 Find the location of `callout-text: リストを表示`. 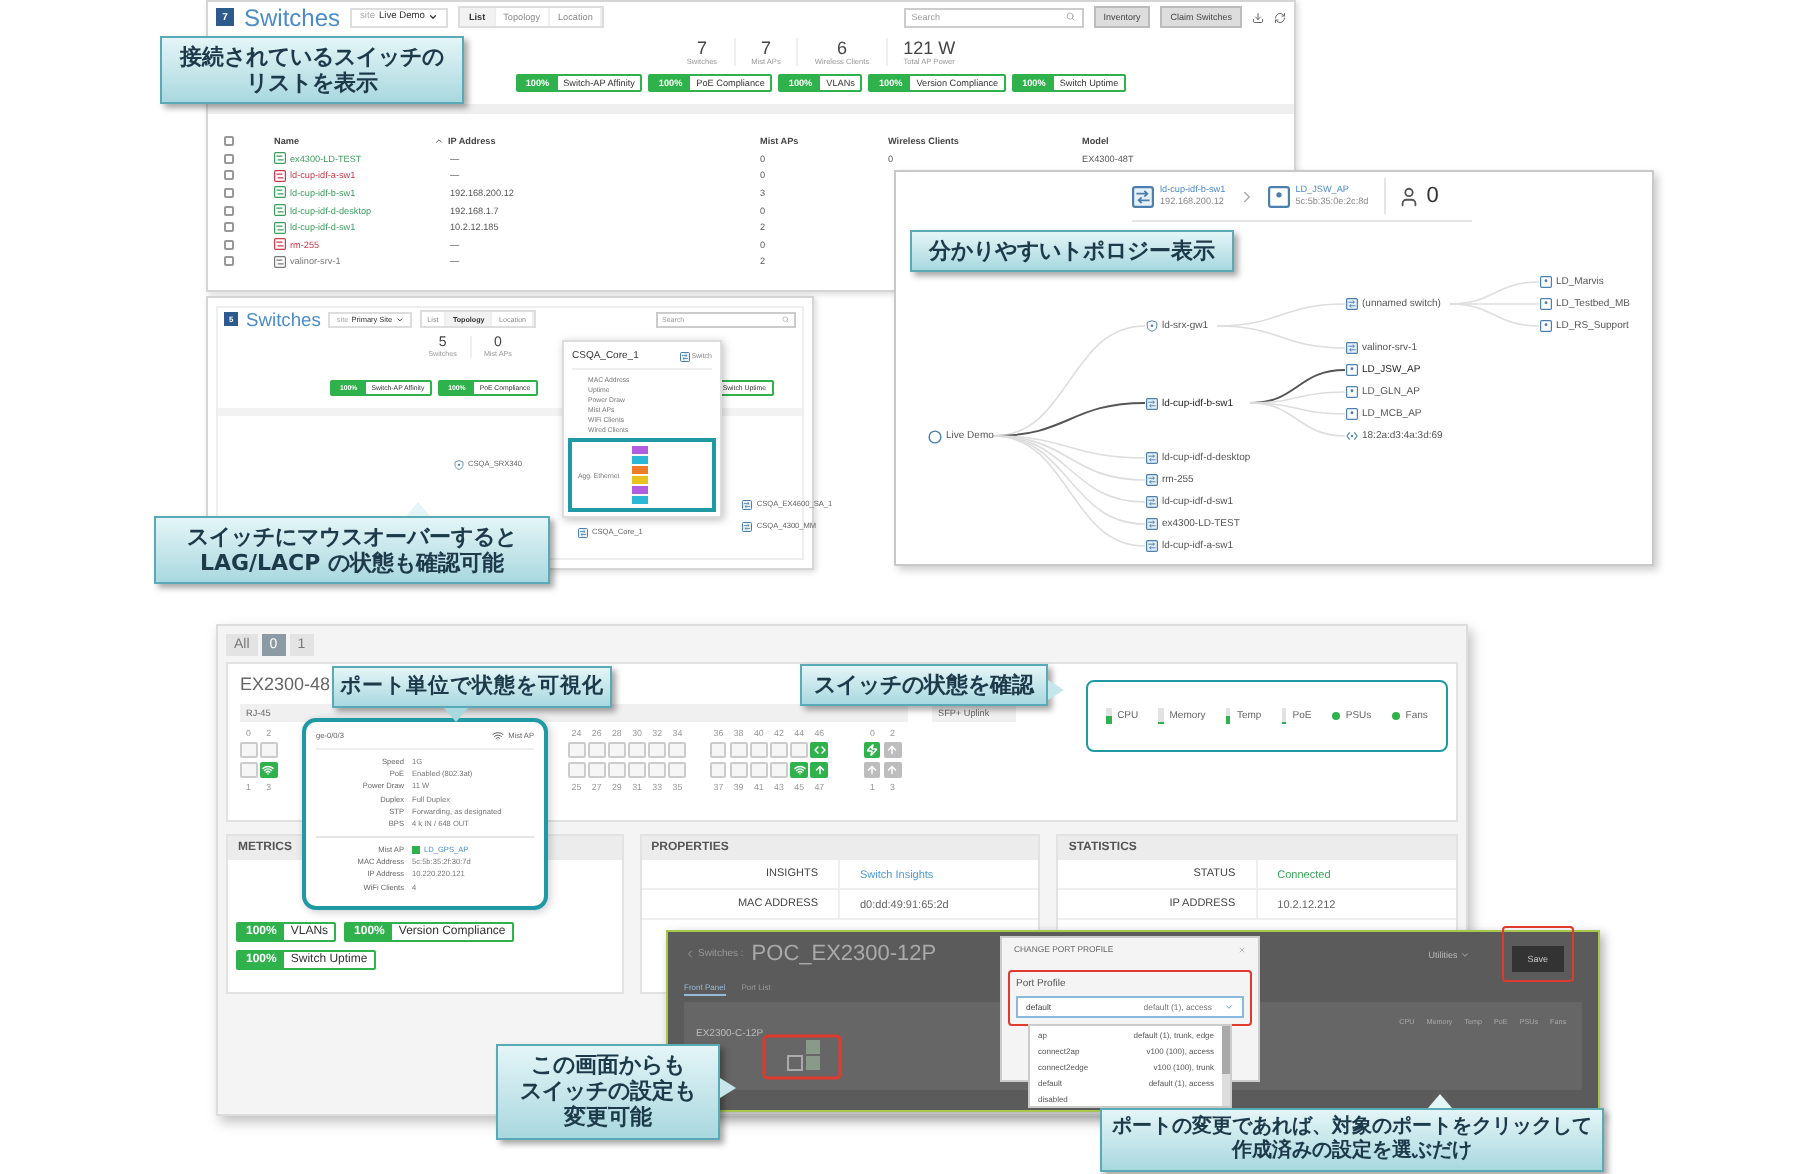

callout-text: リストを表示 is located at coordinates (312, 83).